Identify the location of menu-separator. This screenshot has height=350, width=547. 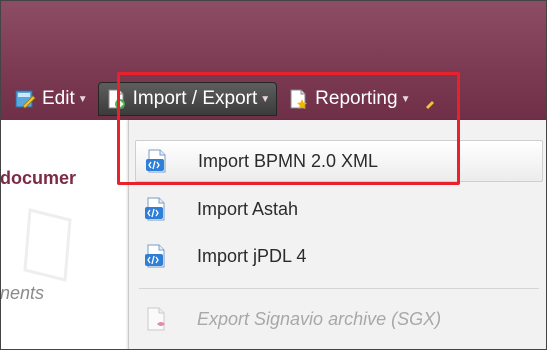
(339, 288).